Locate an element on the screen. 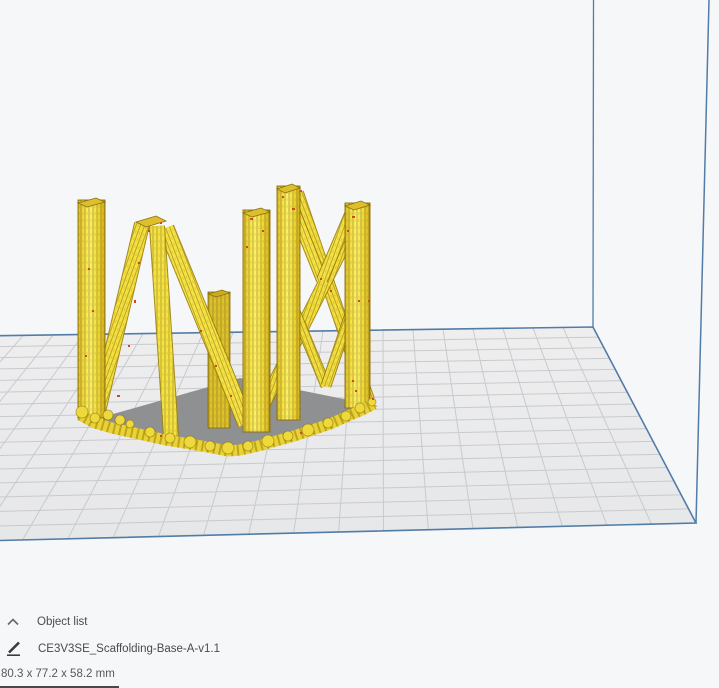  object-name: CE3V3SE_Scaffolding-Base-A-v1.1 is located at coordinates (129, 649).